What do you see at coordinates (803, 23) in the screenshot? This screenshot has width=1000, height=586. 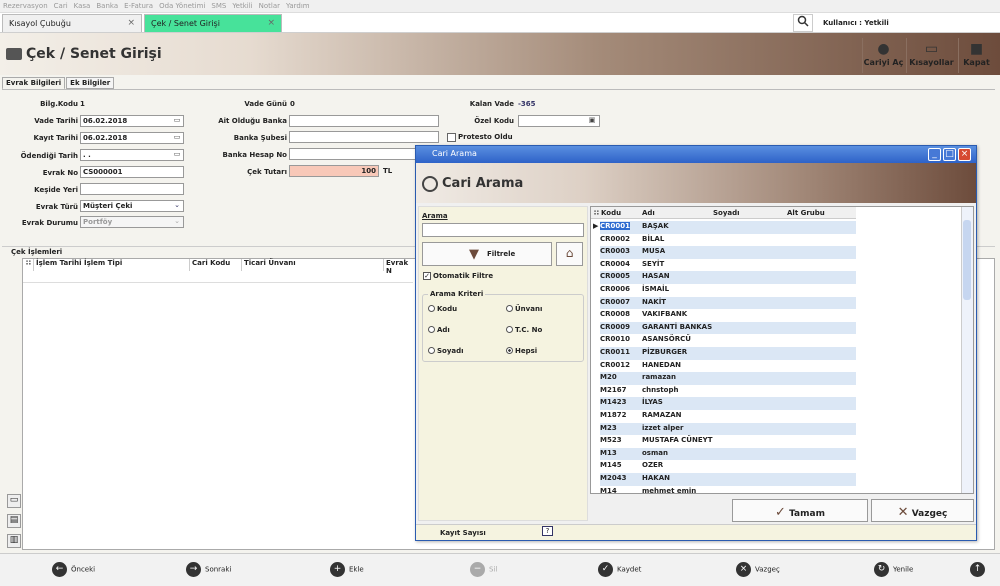 I see `search-icon` at bounding box center [803, 23].